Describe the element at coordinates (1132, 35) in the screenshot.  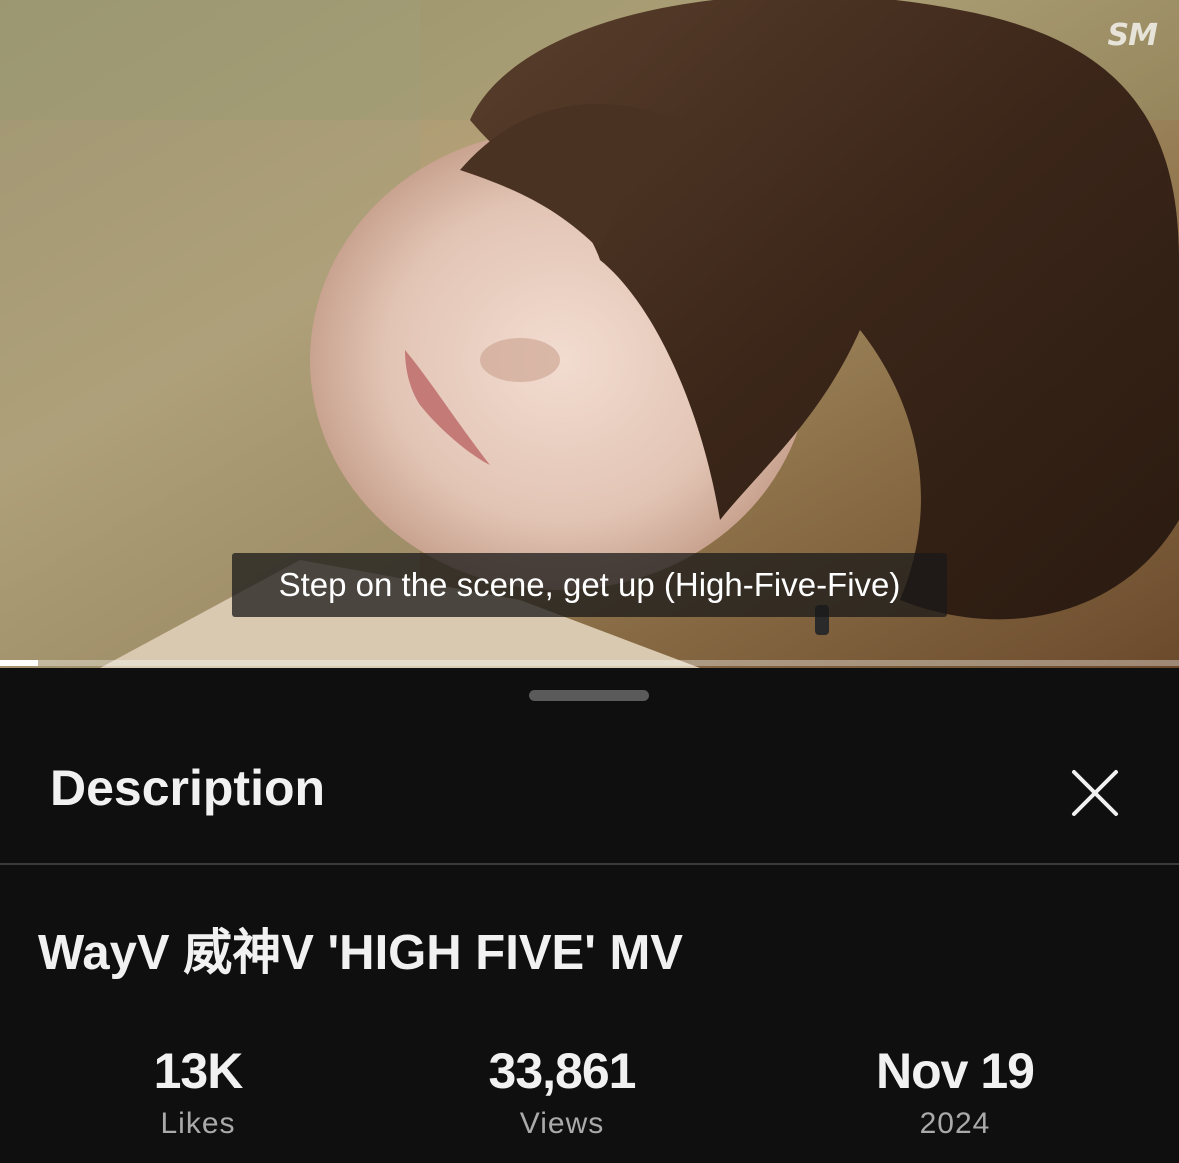
I see `channel-watermark: SM` at that location.